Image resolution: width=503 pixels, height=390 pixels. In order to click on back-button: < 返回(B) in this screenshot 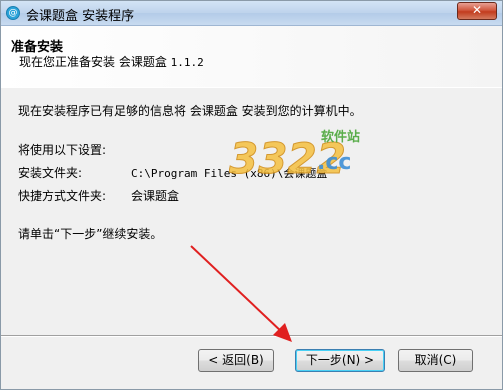, I will do `click(236, 360)`.